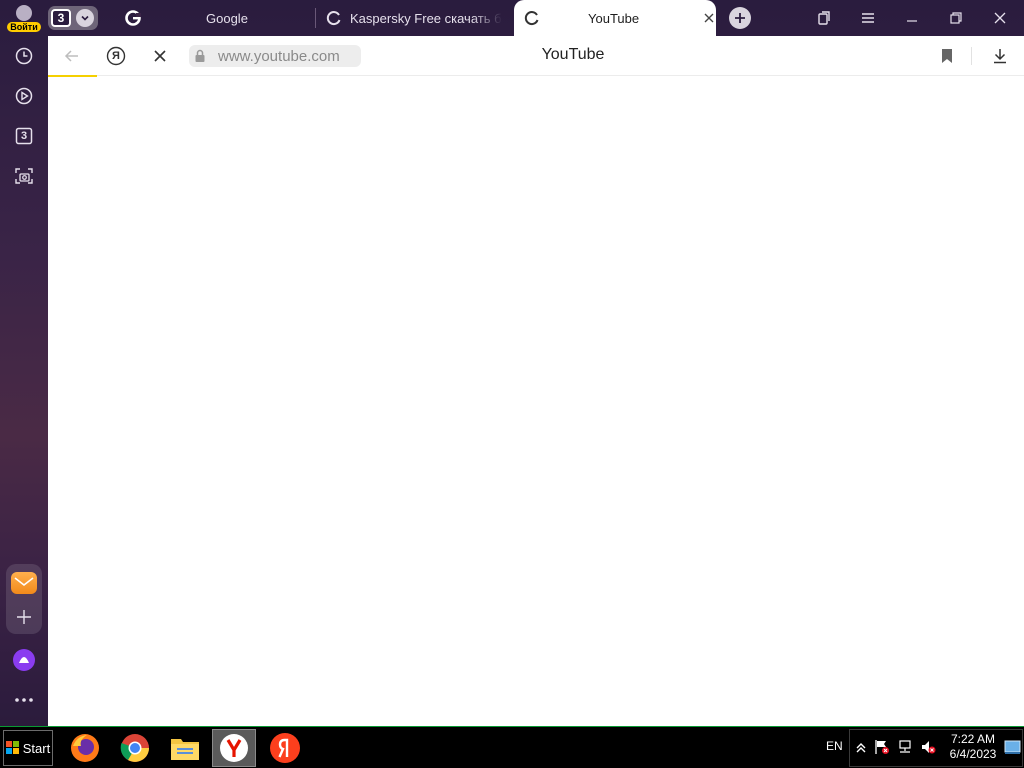  Describe the element at coordinates (912, 18) in the screenshot. I see `minimize-button` at that location.